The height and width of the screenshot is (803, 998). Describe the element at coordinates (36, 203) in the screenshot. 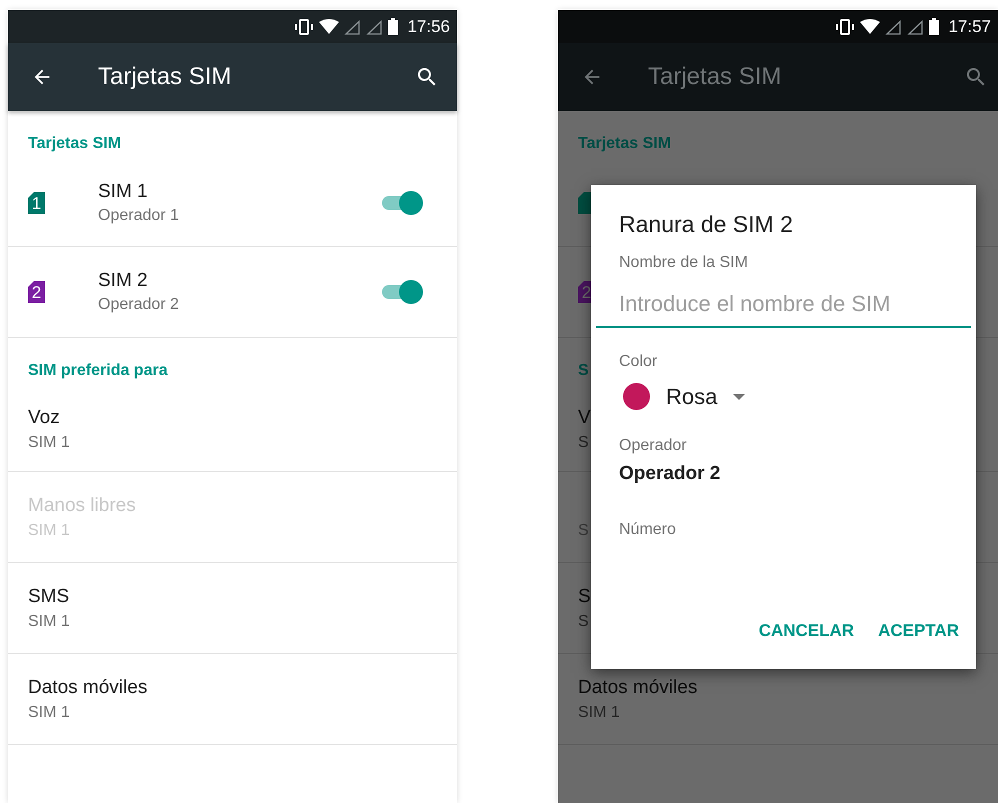

I see `sim-card-icon: 1` at that location.